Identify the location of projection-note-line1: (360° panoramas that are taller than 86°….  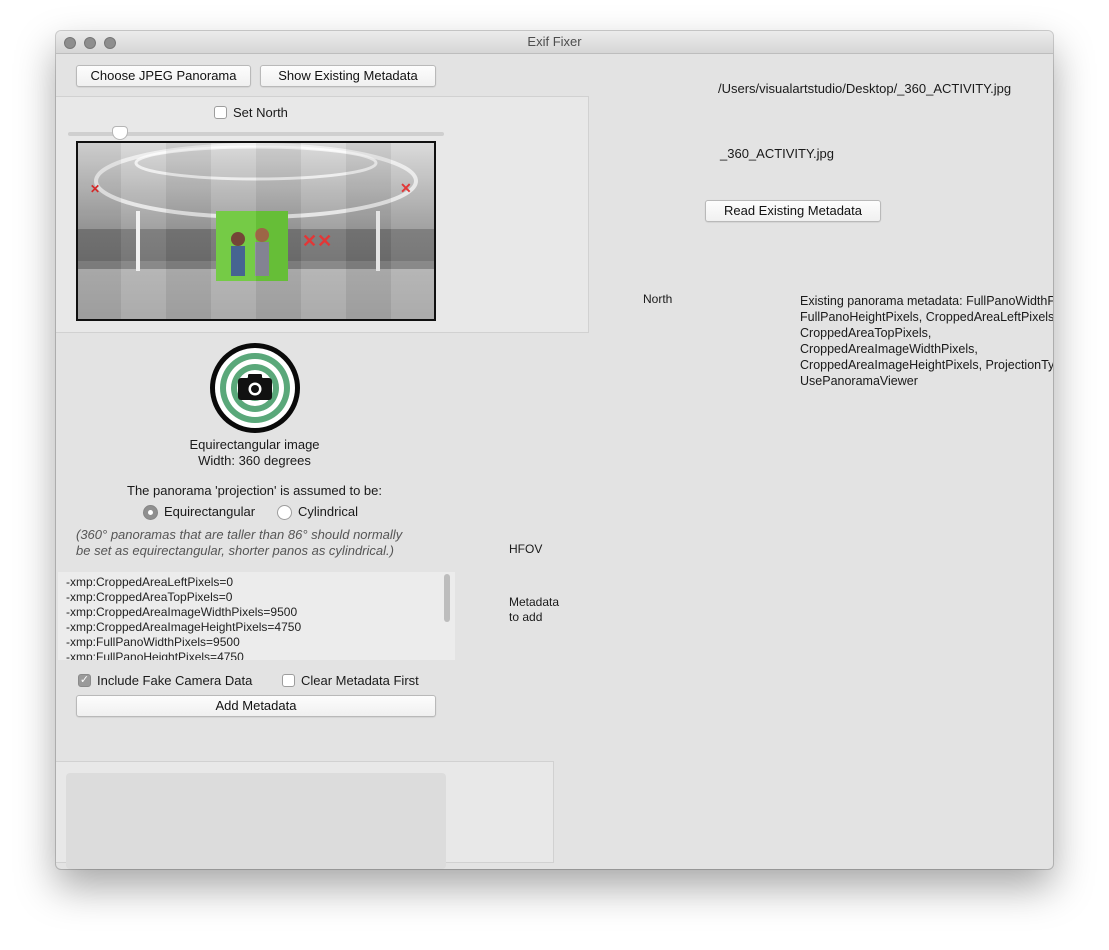
(239, 534).